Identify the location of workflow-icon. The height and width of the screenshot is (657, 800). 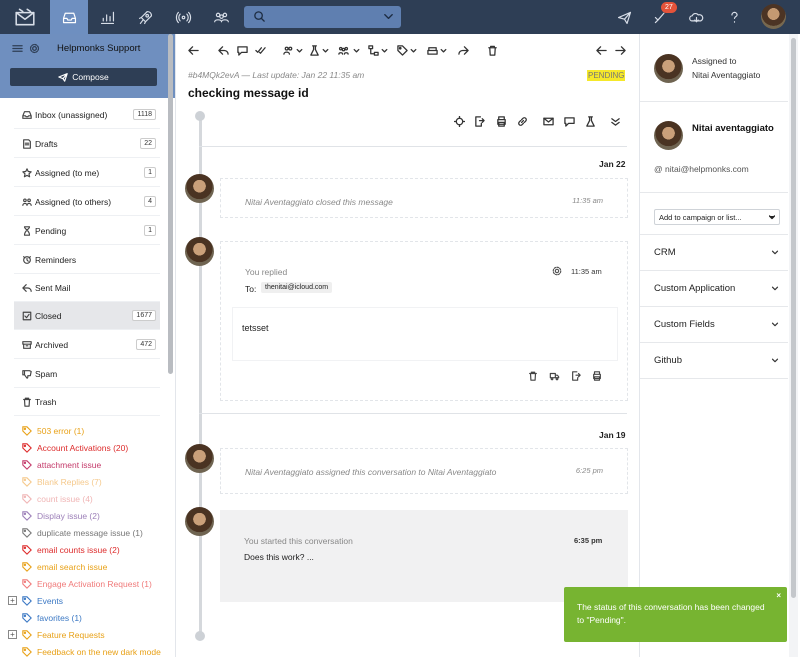
(373, 50).